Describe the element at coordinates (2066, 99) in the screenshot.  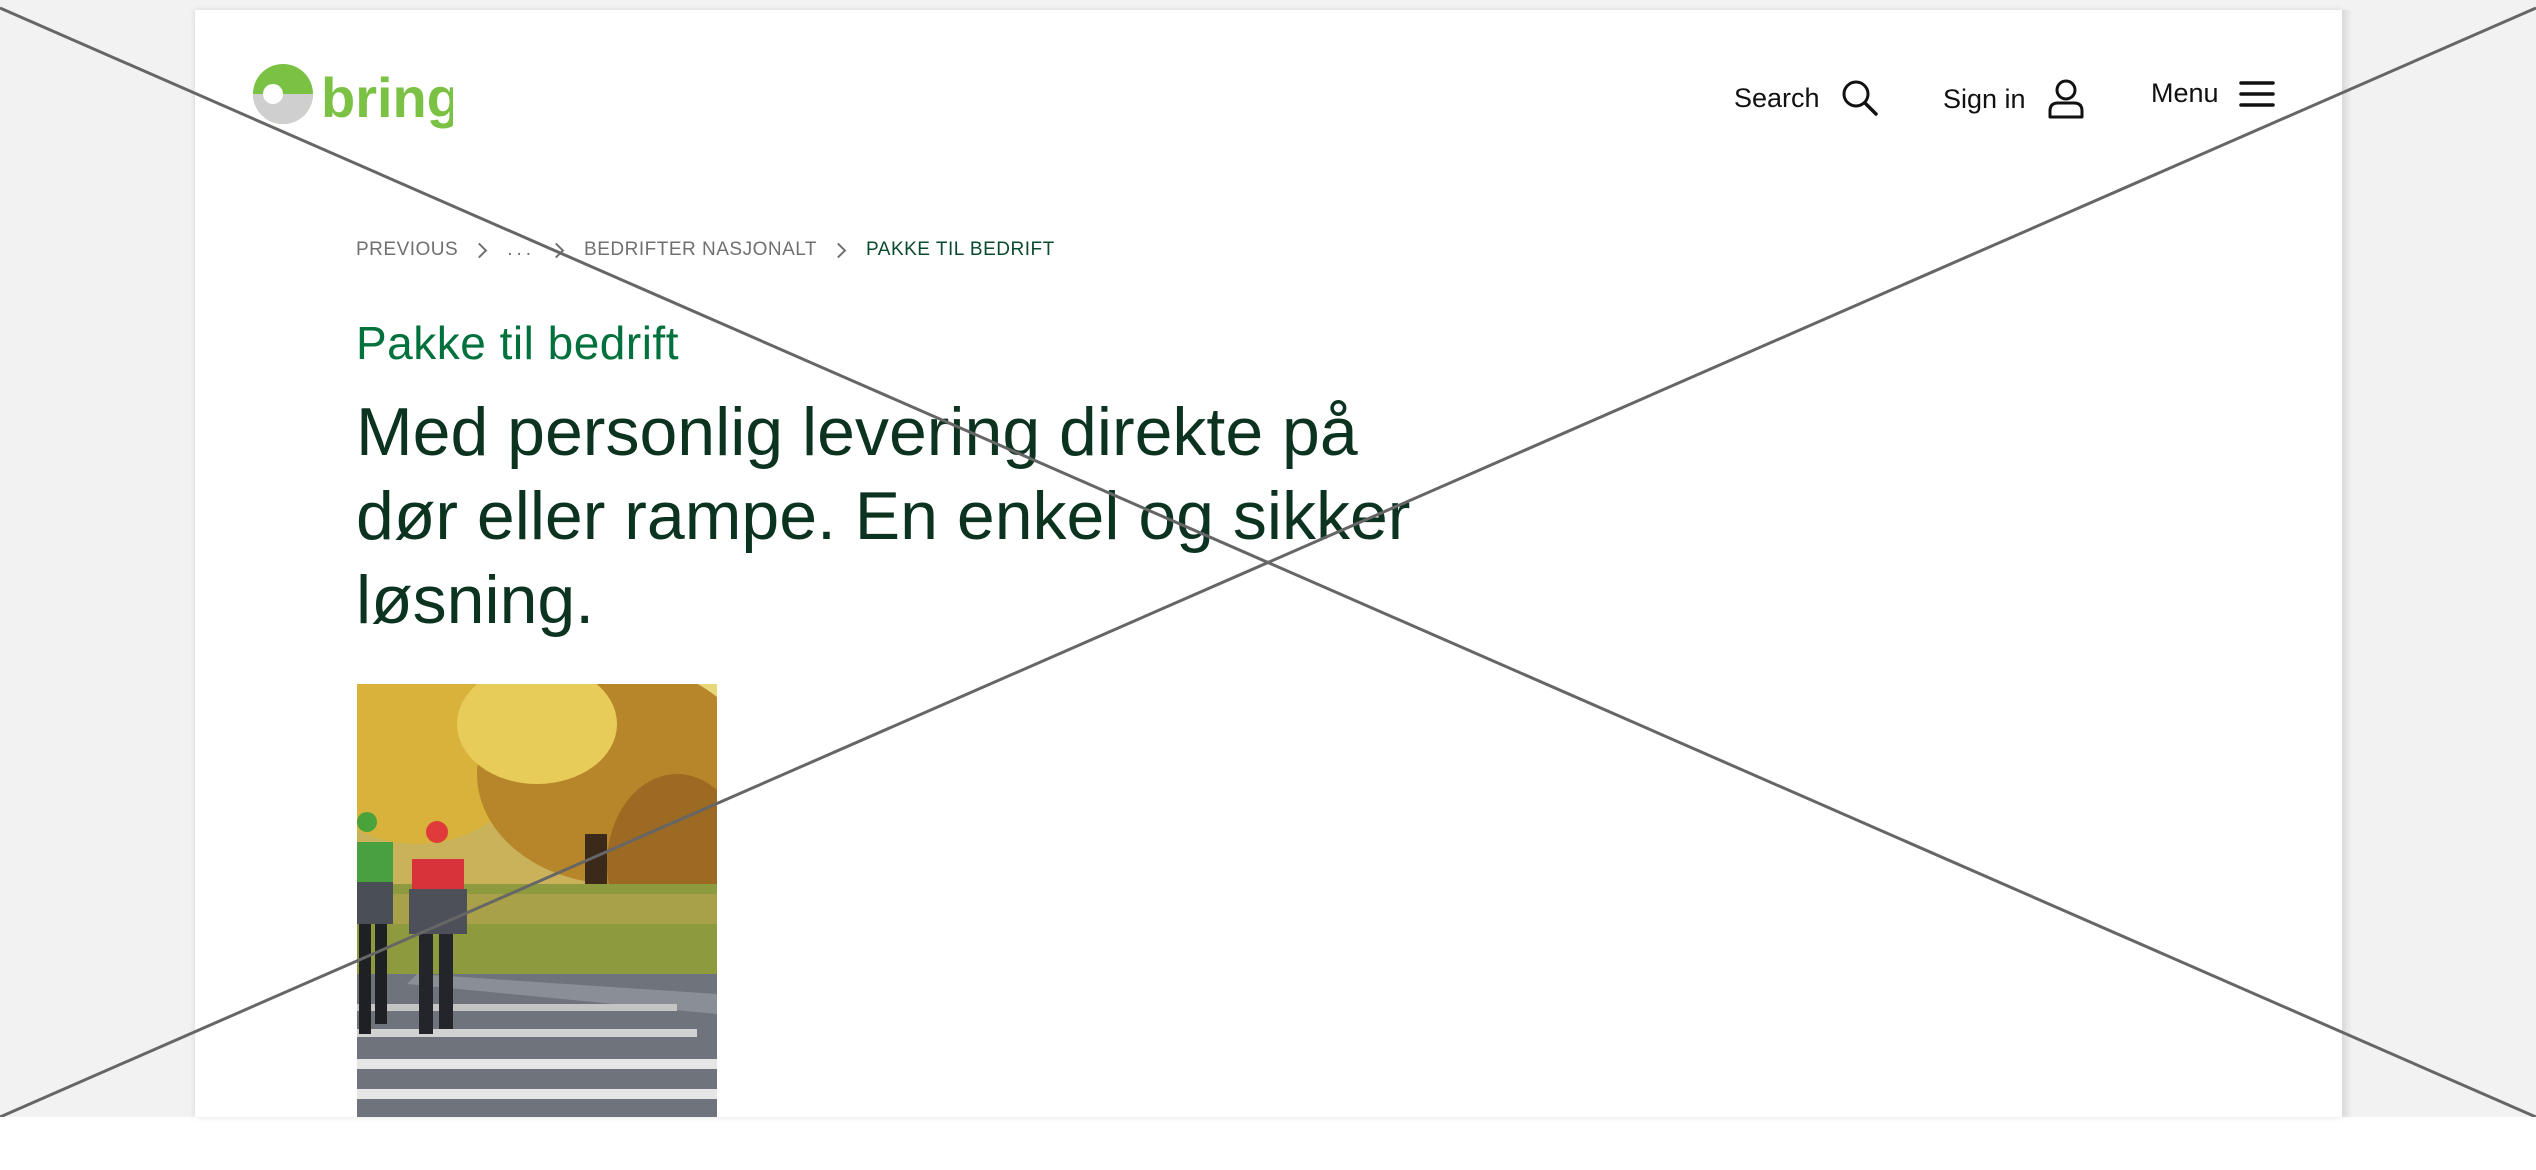
I see `user-icon` at that location.